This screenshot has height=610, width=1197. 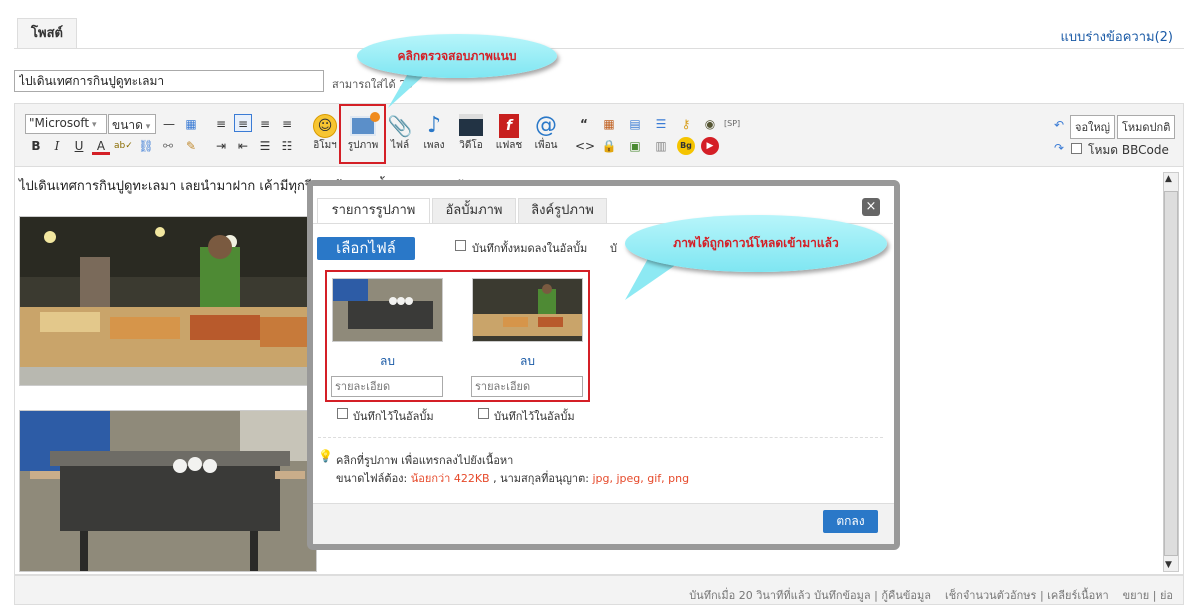 I want to click on sp-button: [SP], so click(x=732, y=123).